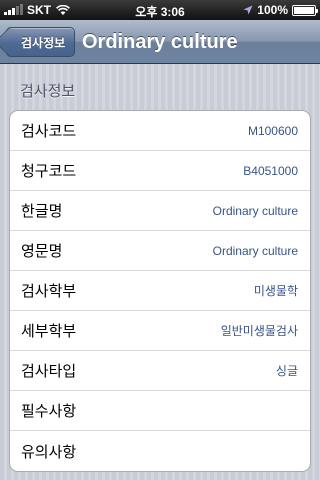 The image size is (320, 480). Describe the element at coordinates (160, 371) in the screenshot. I see `table-row: 검사타입 싱글` at that location.